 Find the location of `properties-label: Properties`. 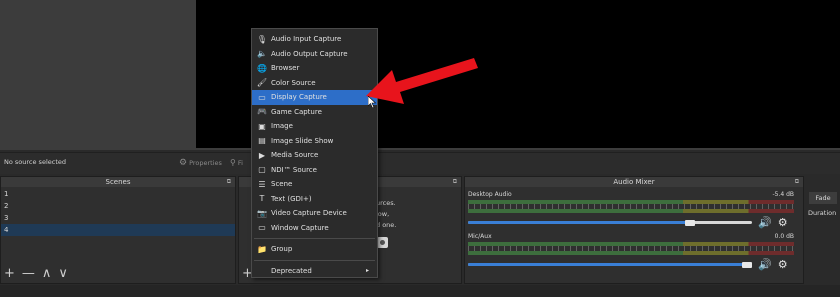

properties-label: Properties is located at coordinates (205, 162).